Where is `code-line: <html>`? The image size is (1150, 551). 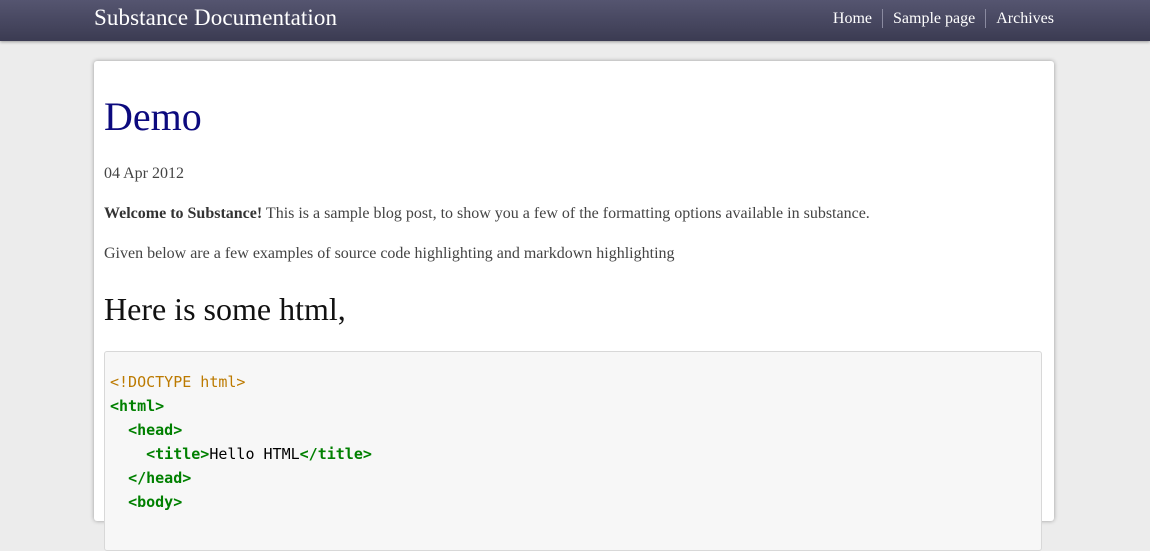
code-line: <html> is located at coordinates (575, 406).